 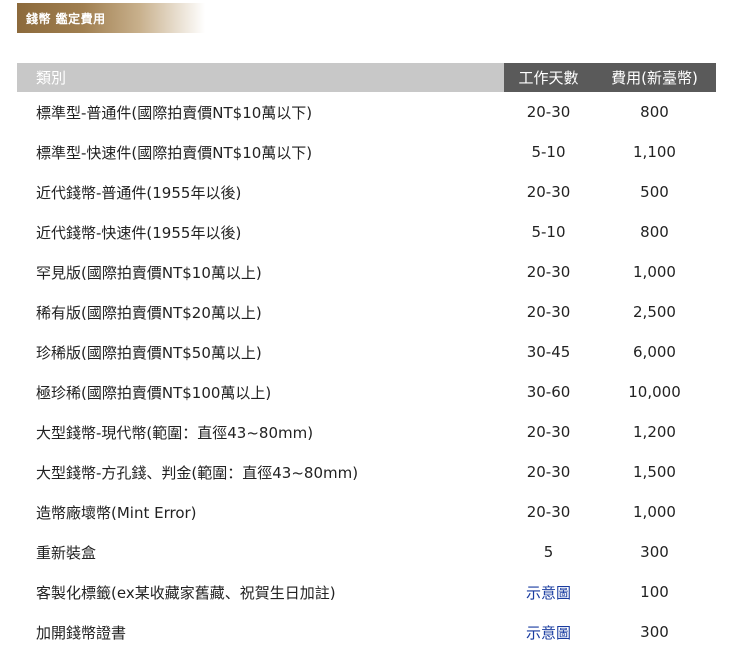 I want to click on table-row: 稀有版(國際拍賣價NT$20萬以上) 20-30 2,500, so click(x=366, y=312).